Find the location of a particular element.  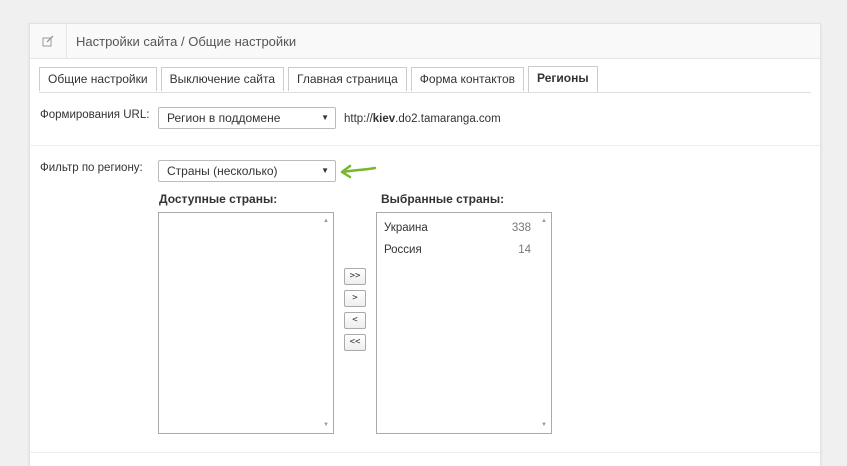

tab-site-off: Выключение сайта is located at coordinates (222, 79).